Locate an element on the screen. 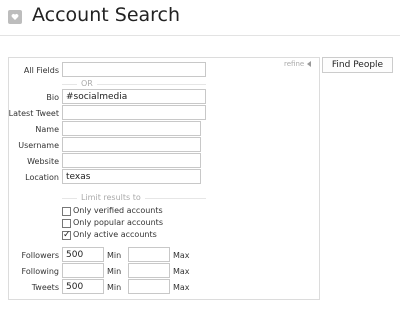  refine-link: refine is located at coordinates (298, 64).